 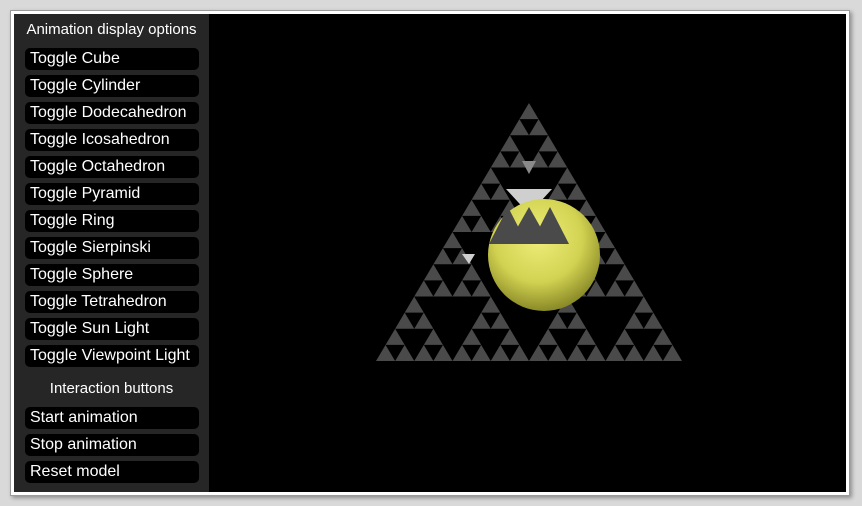 What do you see at coordinates (112, 194) in the screenshot?
I see `toggle-pyramid-button: Toggle Pyramid` at bounding box center [112, 194].